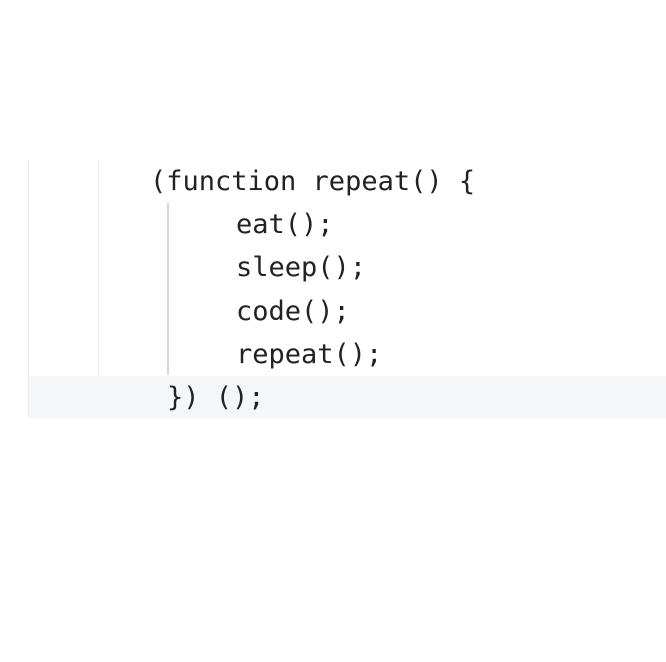 The image size is (666, 662). What do you see at coordinates (309, 354) in the screenshot?
I see `code-line: repeat();` at bounding box center [309, 354].